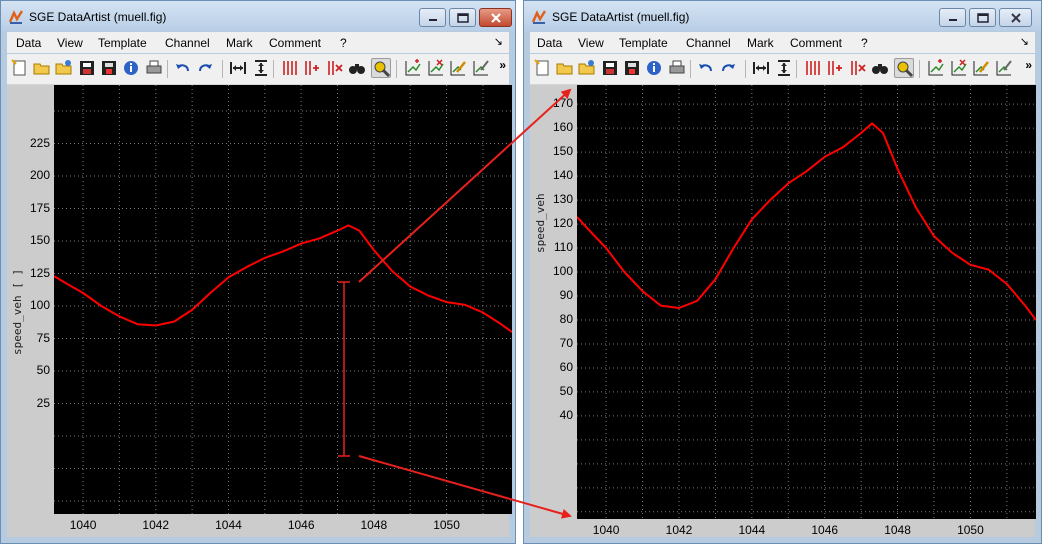  I want to click on save-grid-icon, so click(87, 68).